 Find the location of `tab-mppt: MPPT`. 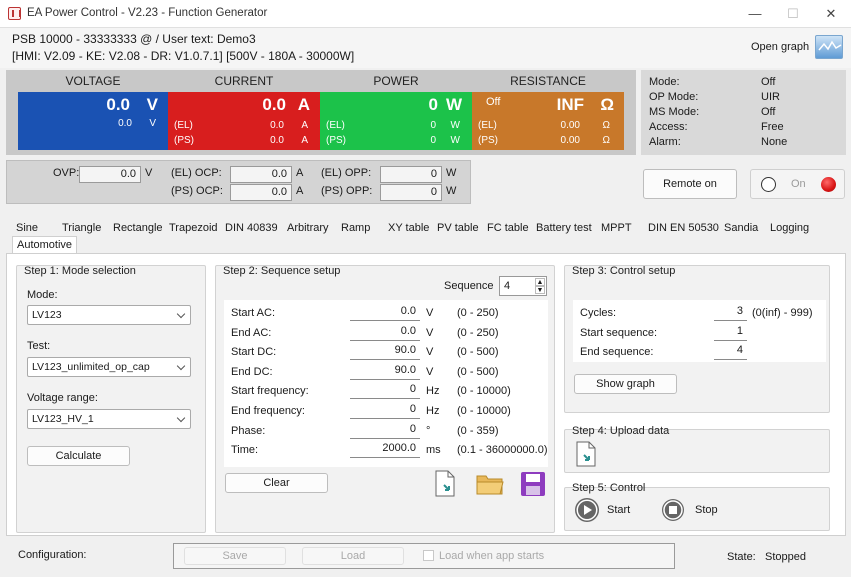

tab-mppt: MPPT is located at coordinates (616, 228).